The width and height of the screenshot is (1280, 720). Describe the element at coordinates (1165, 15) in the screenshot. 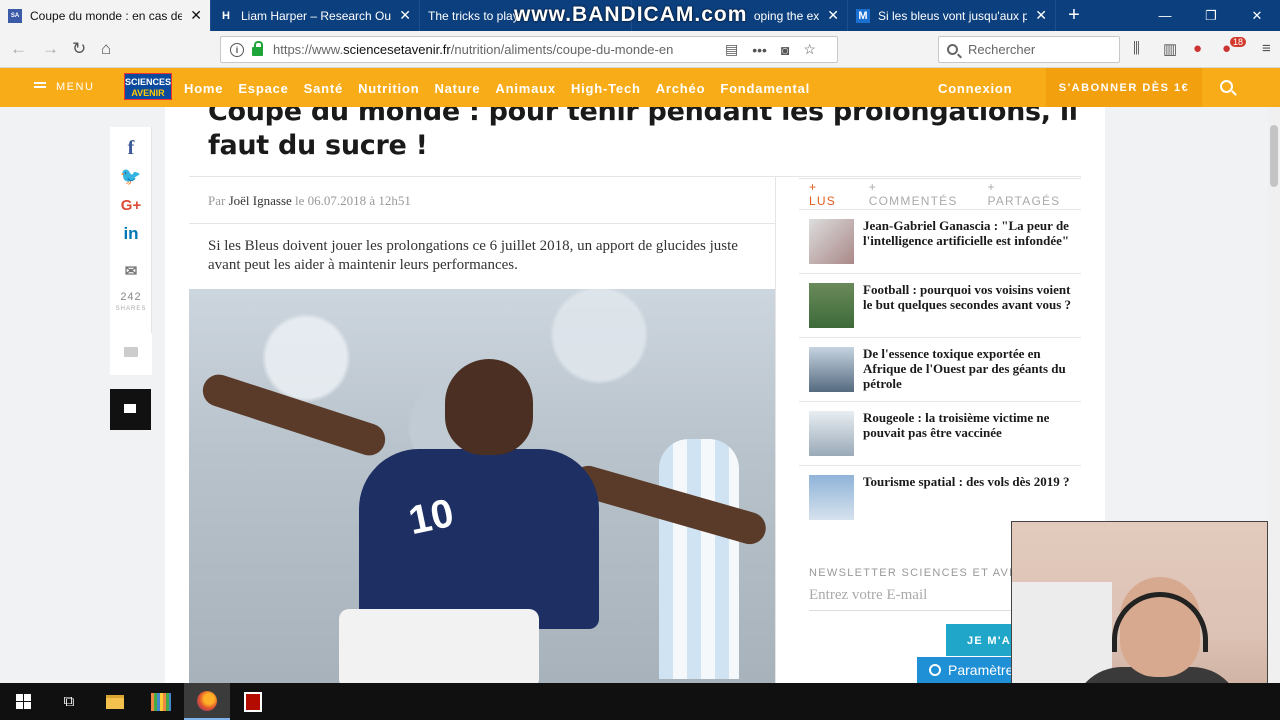

I see `minimize-icon: —` at that location.